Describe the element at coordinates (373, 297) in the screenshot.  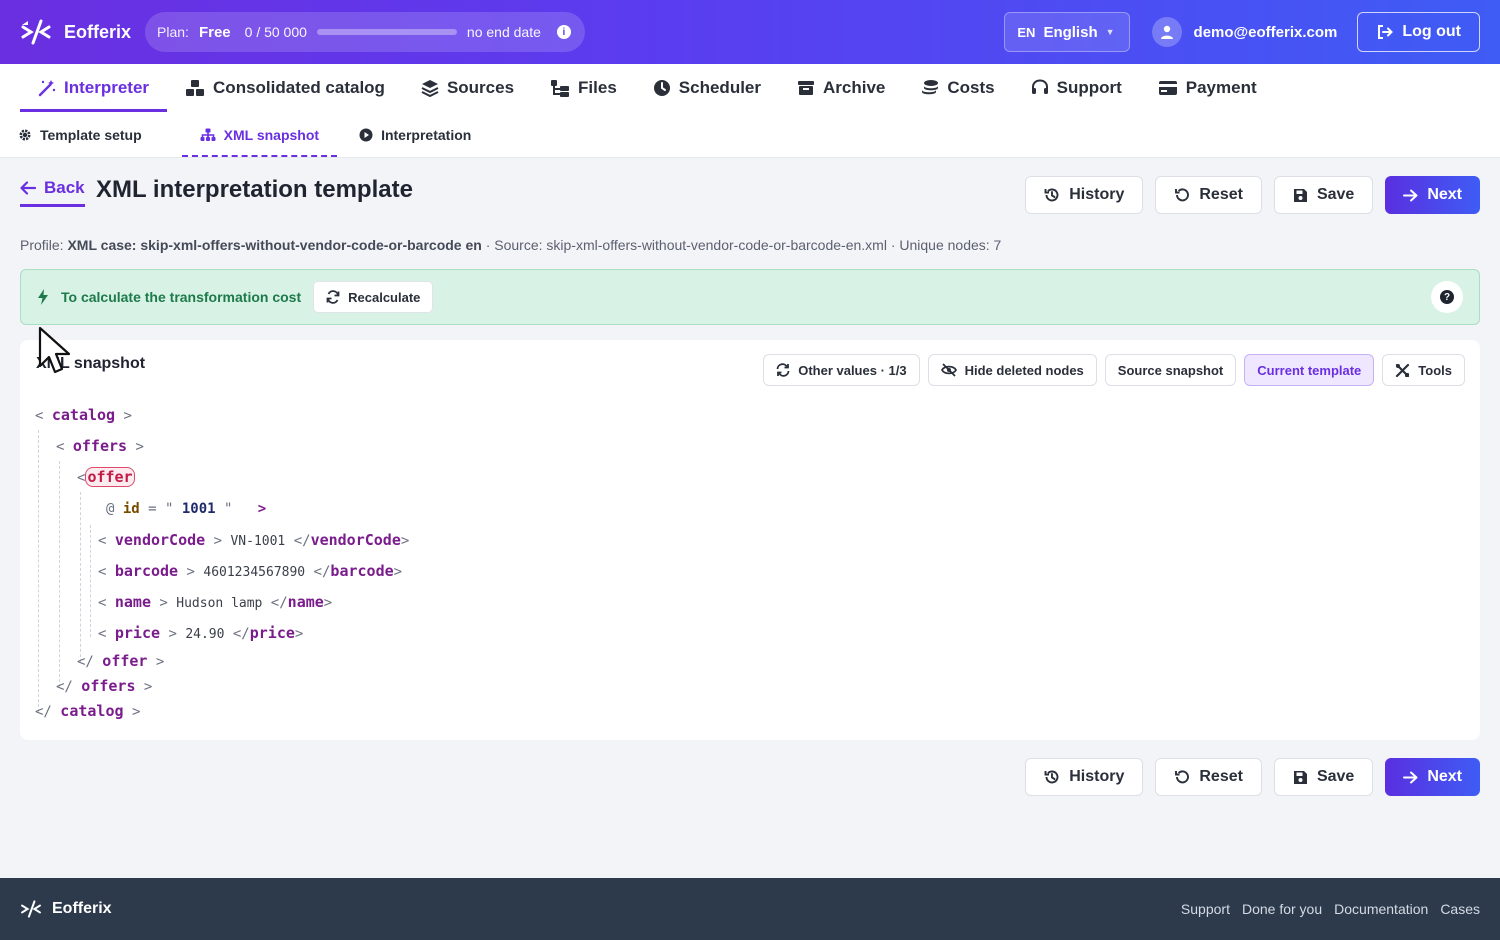
I see `recalculate-button: Recalculate` at that location.